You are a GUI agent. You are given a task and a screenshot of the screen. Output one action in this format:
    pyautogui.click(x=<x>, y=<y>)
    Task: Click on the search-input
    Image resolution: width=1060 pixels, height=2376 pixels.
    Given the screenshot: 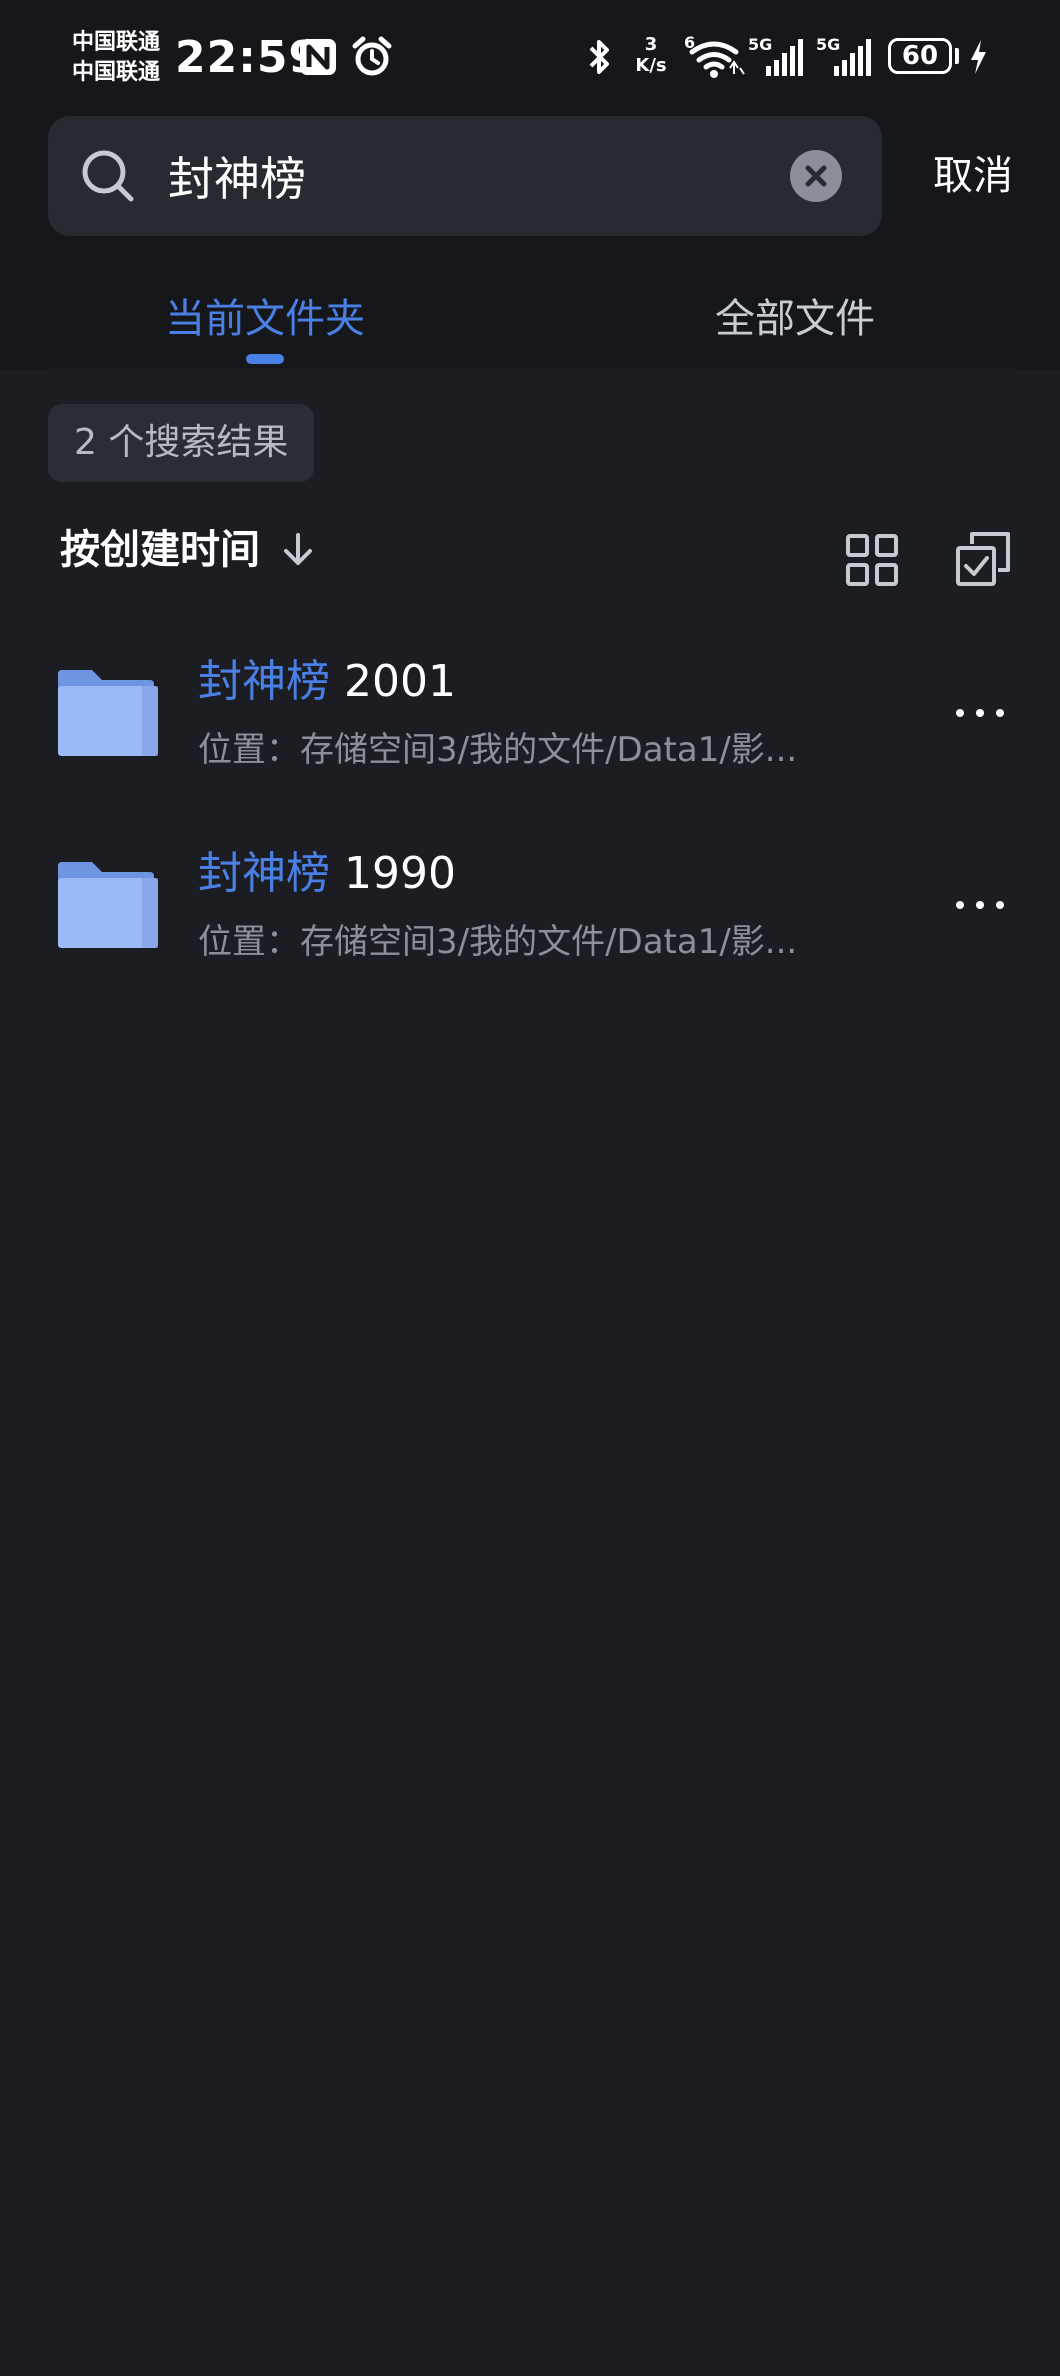 What is the action you would take?
    pyautogui.click(x=488, y=176)
    